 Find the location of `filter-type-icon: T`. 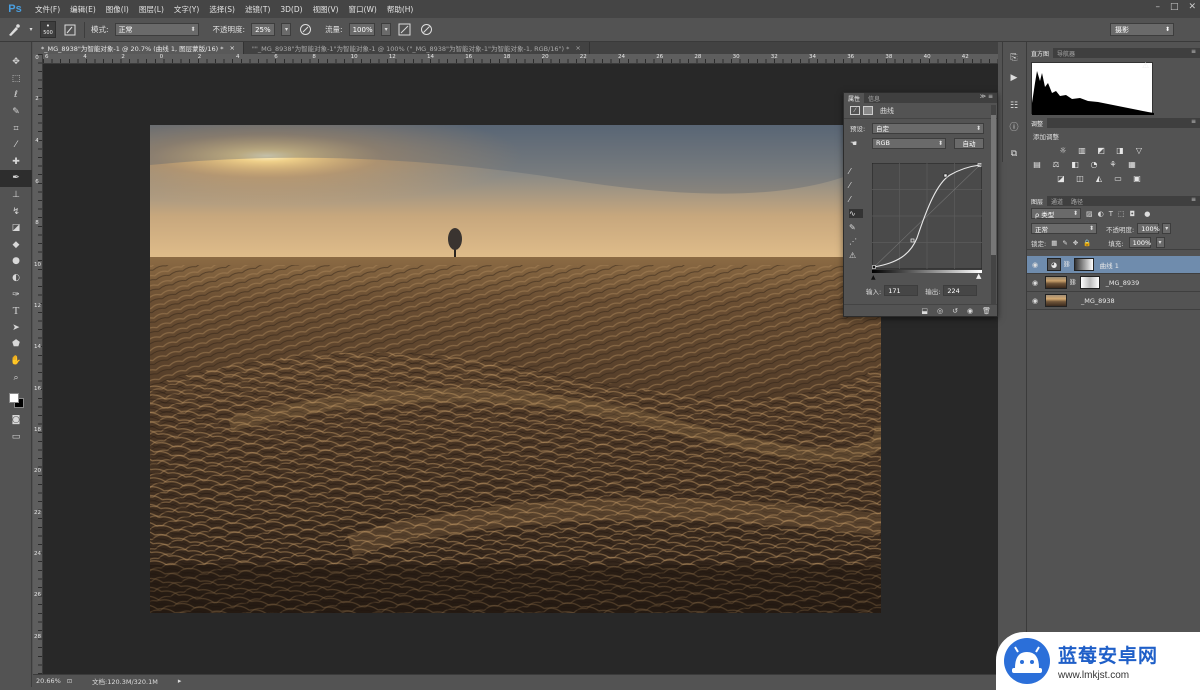

filter-type-icon: T is located at coordinates (1111, 214).